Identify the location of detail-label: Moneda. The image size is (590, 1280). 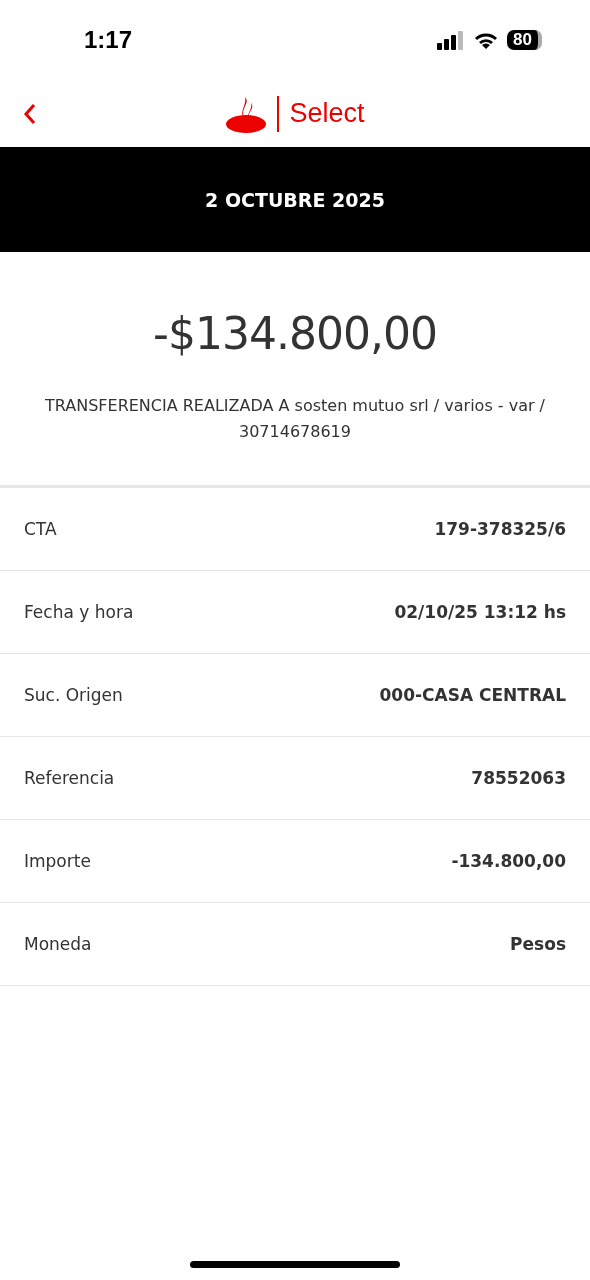
(58, 944).